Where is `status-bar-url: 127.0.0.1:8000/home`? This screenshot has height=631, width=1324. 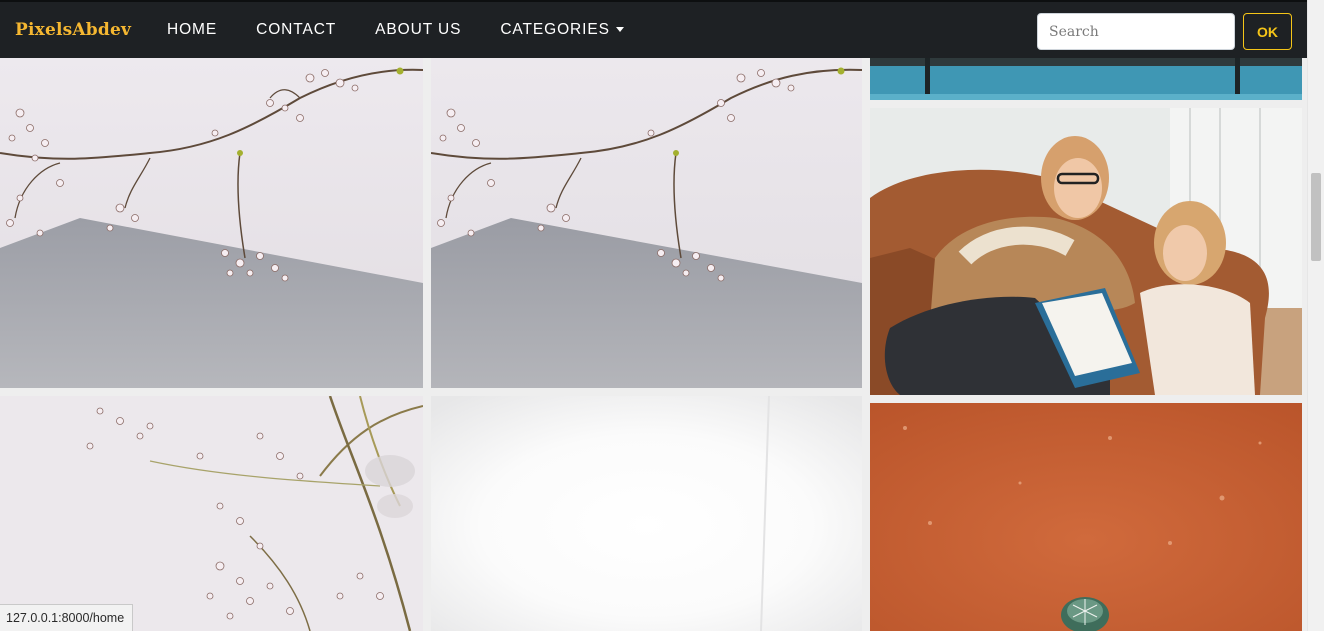
status-bar-url: 127.0.0.1:8000/home is located at coordinates (67, 617).